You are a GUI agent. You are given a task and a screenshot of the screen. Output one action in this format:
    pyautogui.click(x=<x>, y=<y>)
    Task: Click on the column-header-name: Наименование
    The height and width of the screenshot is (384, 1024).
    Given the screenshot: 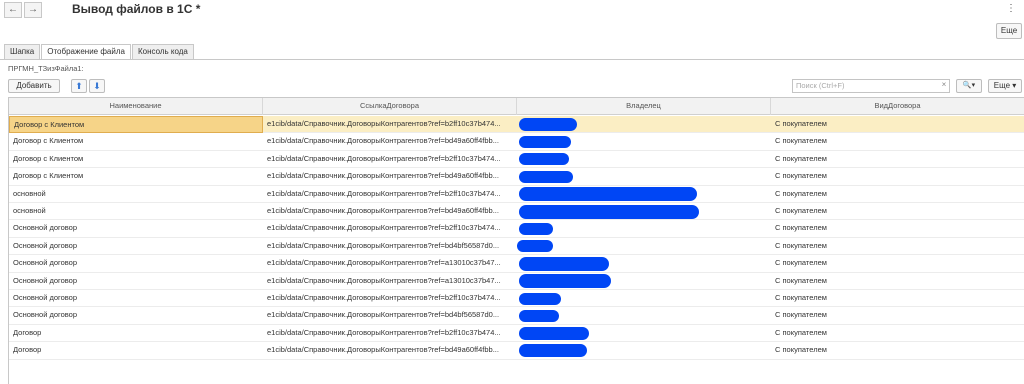 What is the action you would take?
    pyautogui.click(x=136, y=106)
    